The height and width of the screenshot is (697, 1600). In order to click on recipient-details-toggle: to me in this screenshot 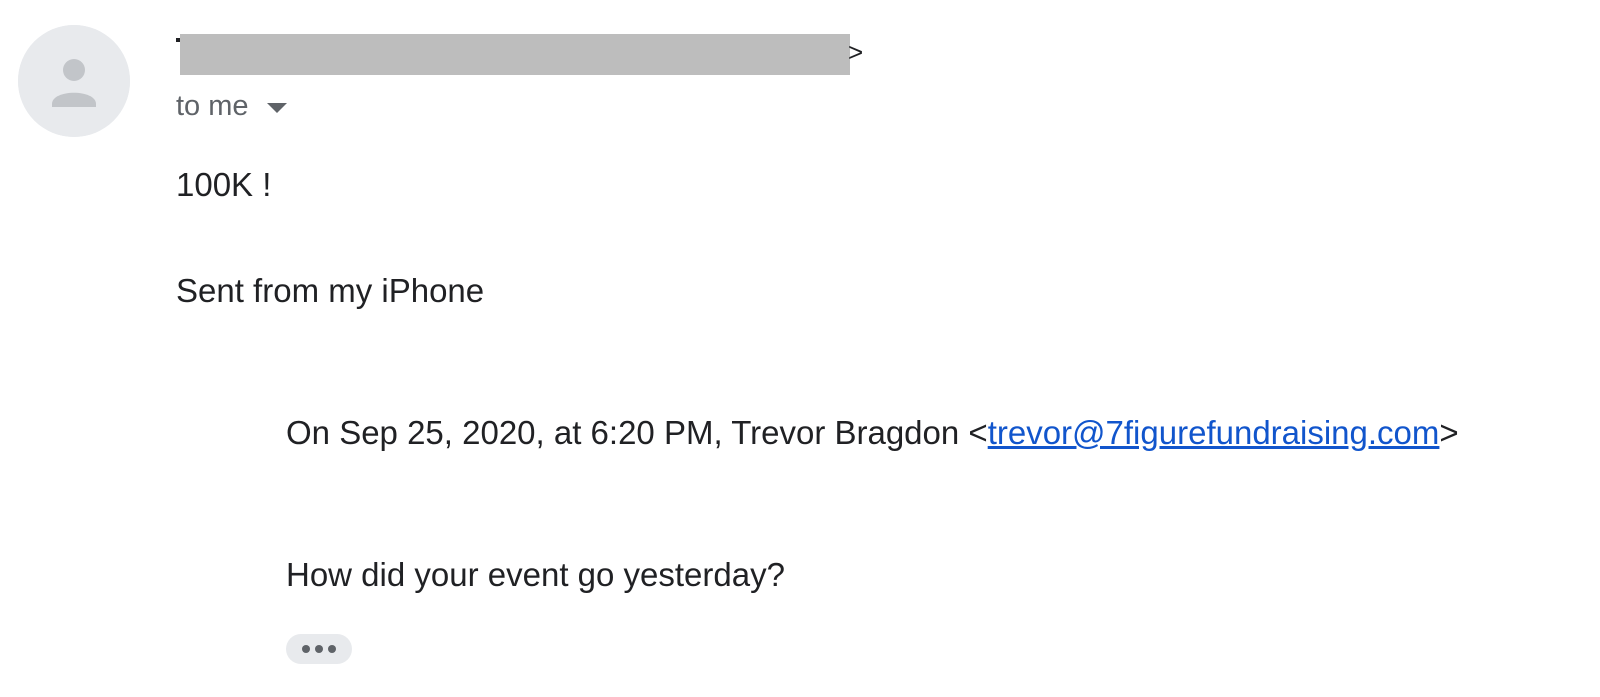, I will do `click(231, 106)`.